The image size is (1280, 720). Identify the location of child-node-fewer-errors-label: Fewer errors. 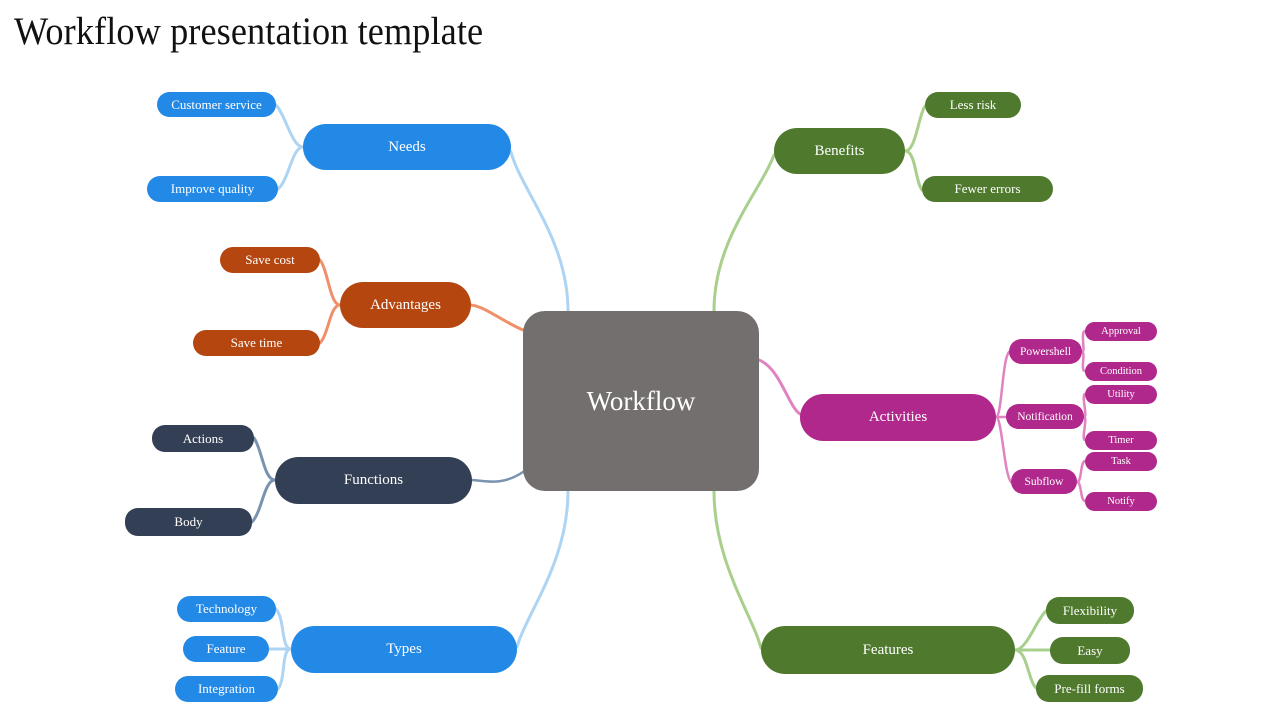
(987, 188).